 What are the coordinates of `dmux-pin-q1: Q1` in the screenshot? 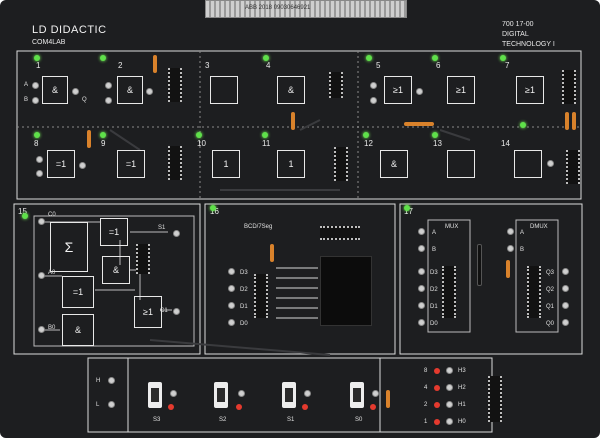 It's located at (550, 307).